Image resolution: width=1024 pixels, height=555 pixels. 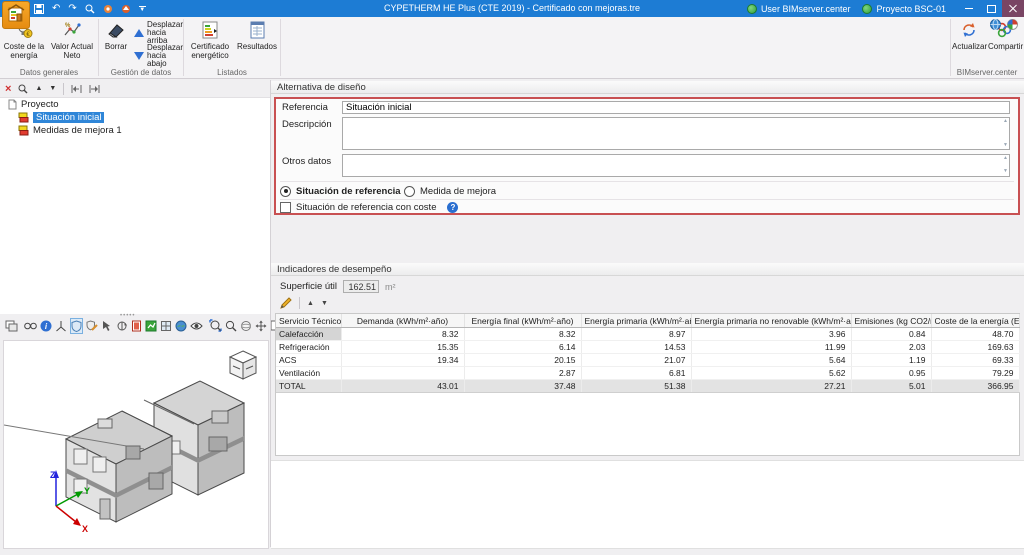 I want to click on cell-servicio: ACS, so click(x=309, y=360).